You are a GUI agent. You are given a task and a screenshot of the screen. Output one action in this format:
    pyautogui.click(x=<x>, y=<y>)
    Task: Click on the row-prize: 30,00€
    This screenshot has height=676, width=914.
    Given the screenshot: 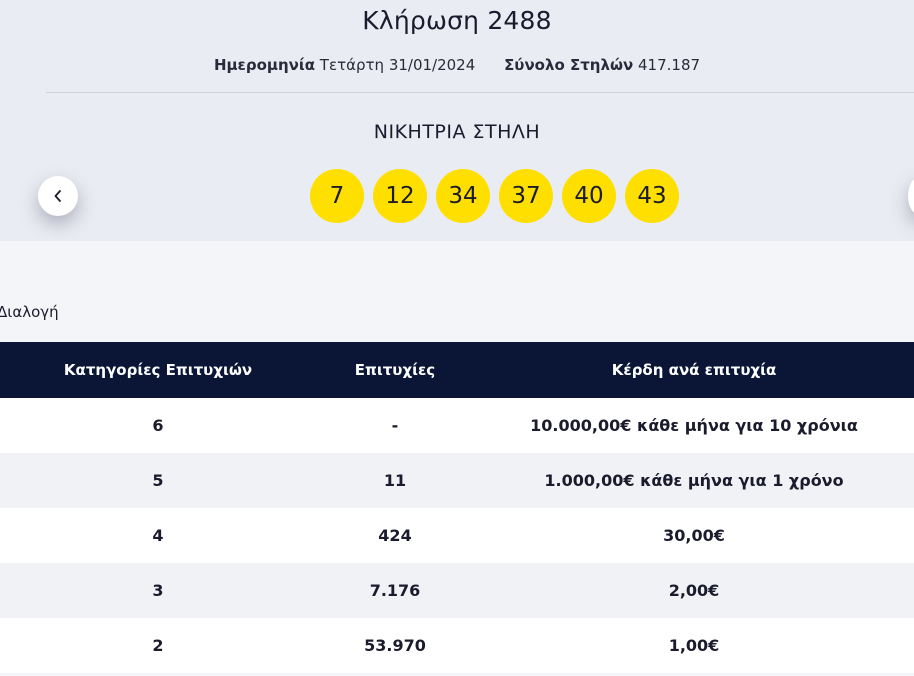 What is the action you would take?
    pyautogui.click(x=694, y=535)
    